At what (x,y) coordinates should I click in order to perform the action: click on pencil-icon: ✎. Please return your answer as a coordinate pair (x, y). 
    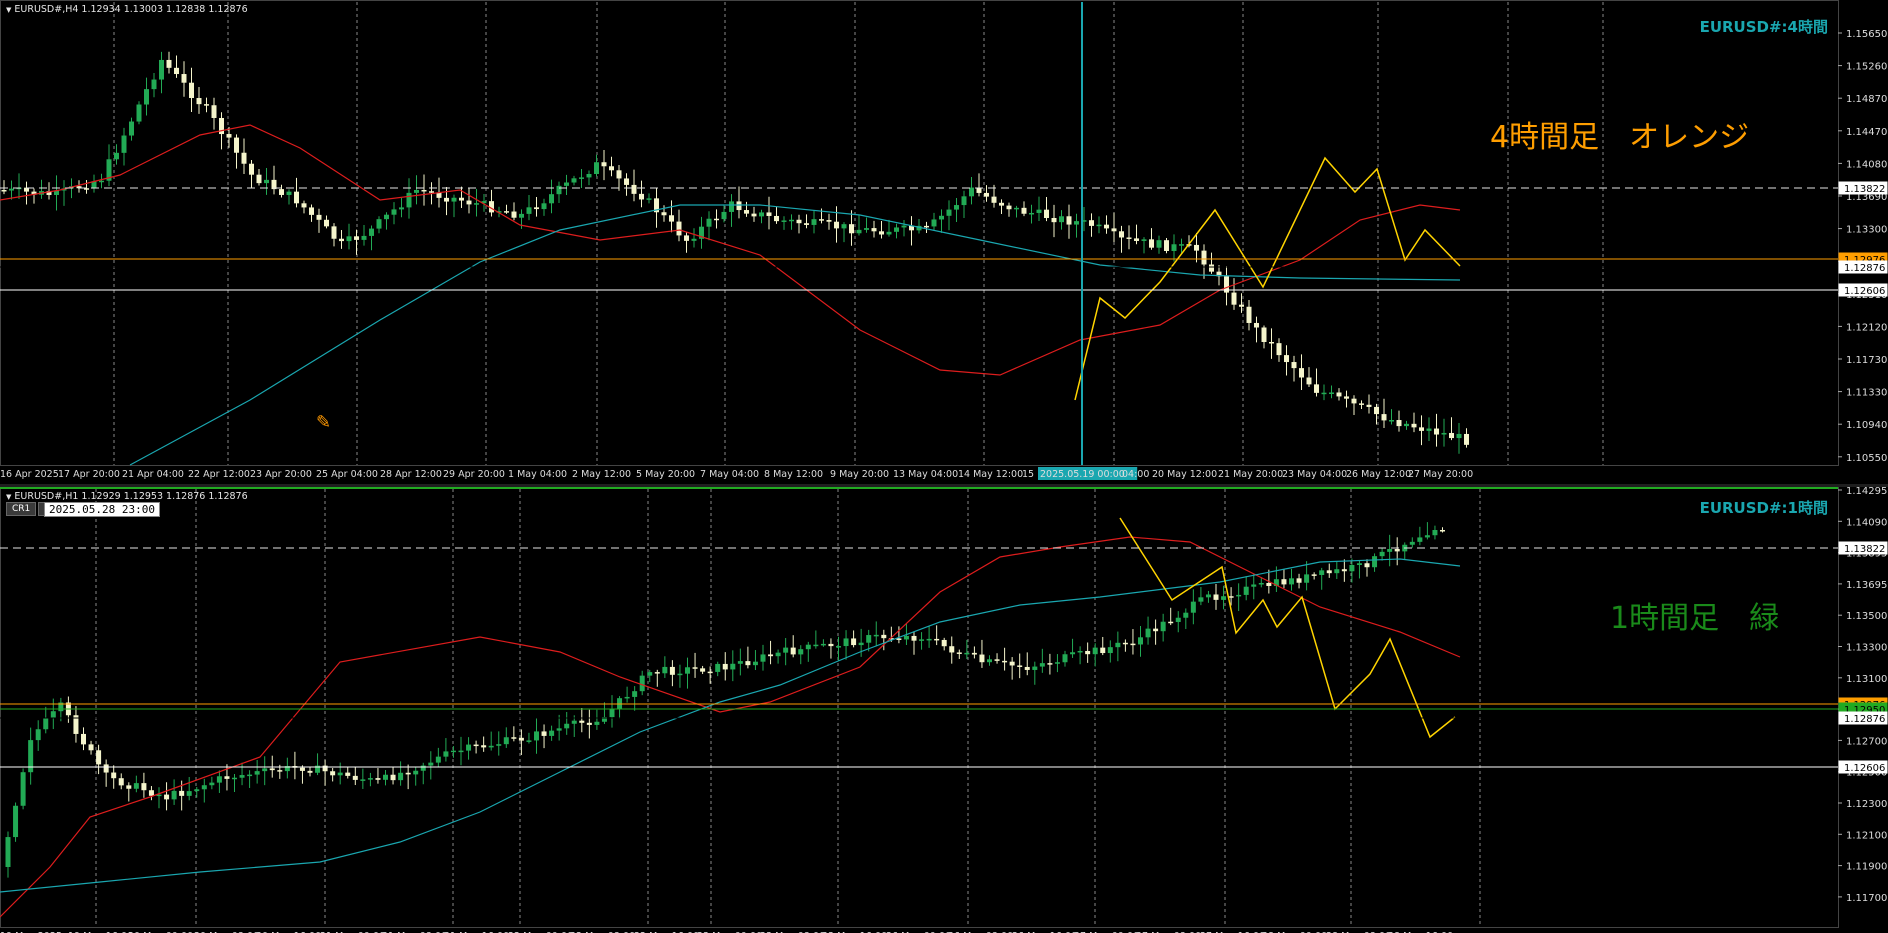
    Looking at the image, I should click on (323, 422).